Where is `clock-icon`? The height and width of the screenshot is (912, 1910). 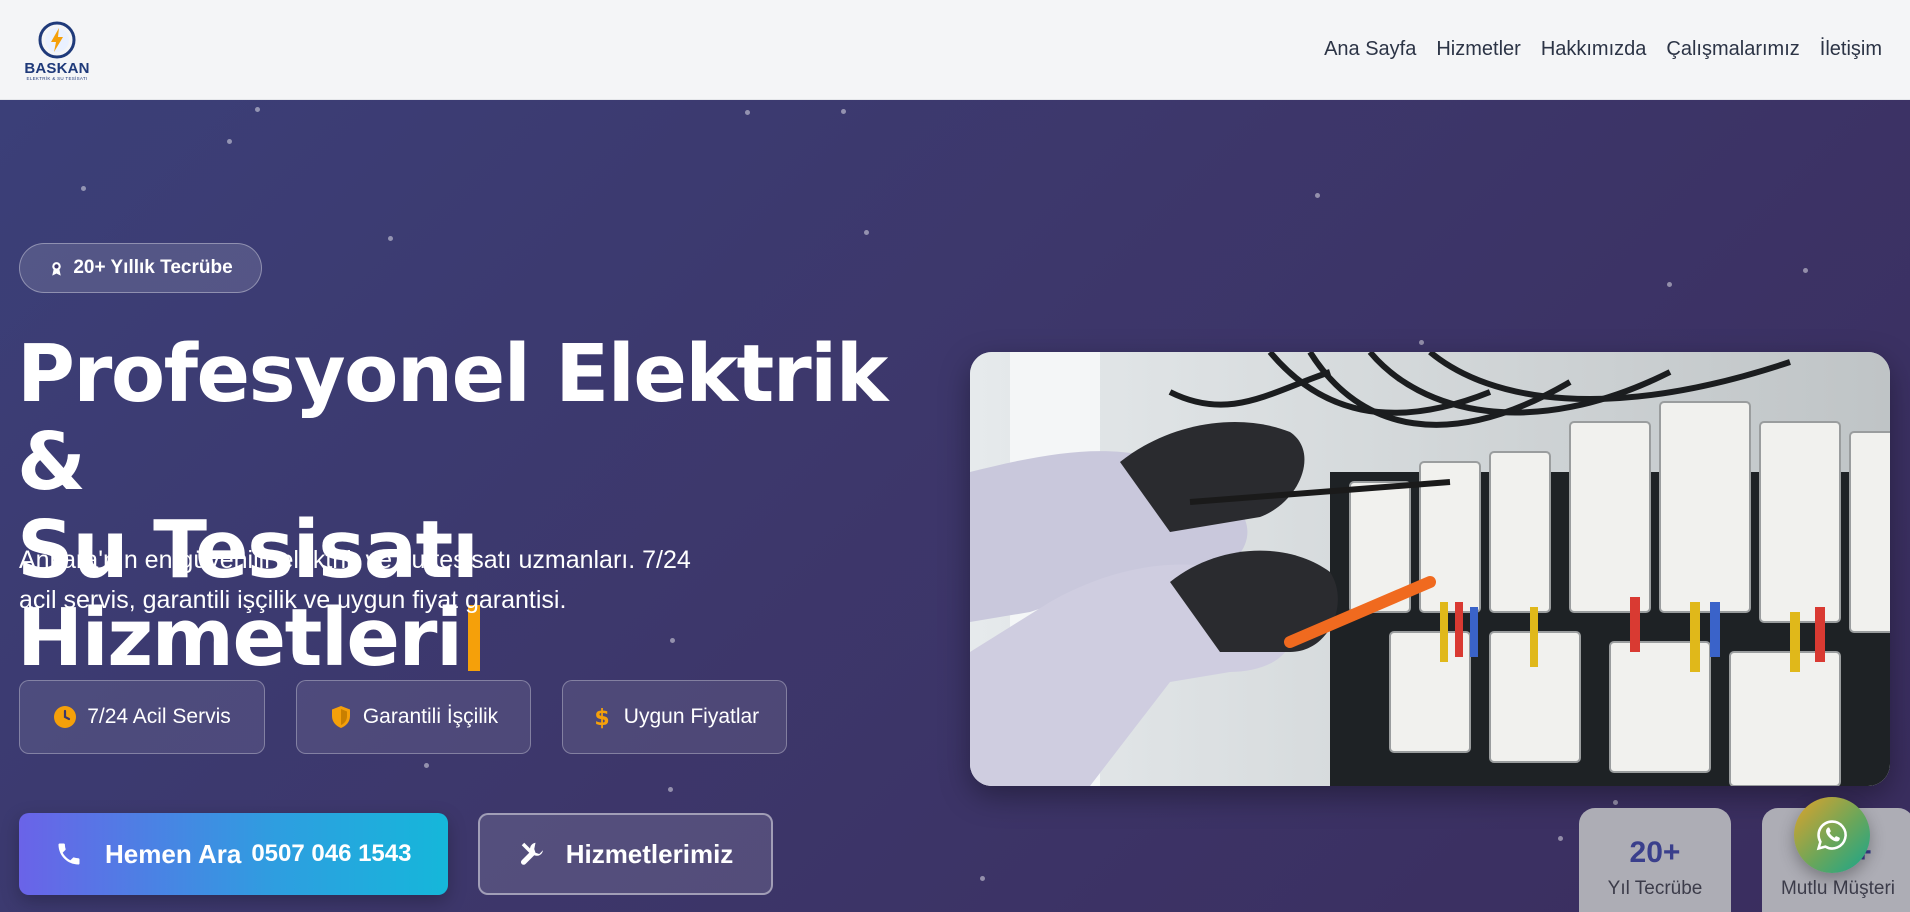
clock-icon is located at coordinates (65, 717).